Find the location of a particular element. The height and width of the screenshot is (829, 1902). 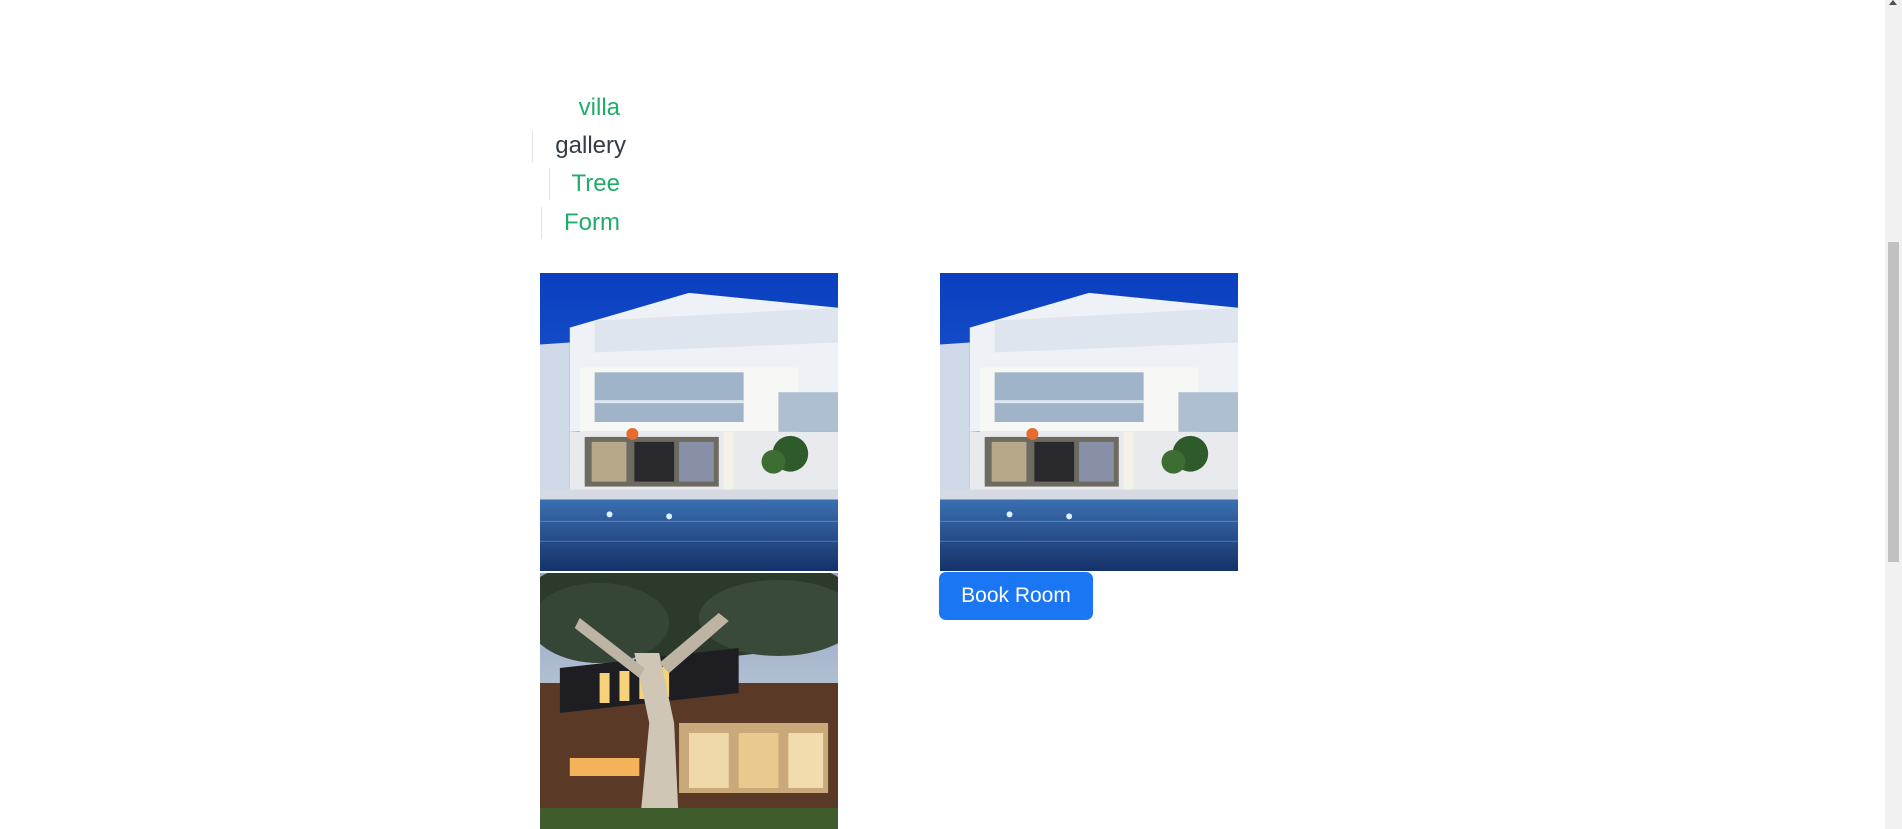

scrollbar is located at coordinates (1893, 414).